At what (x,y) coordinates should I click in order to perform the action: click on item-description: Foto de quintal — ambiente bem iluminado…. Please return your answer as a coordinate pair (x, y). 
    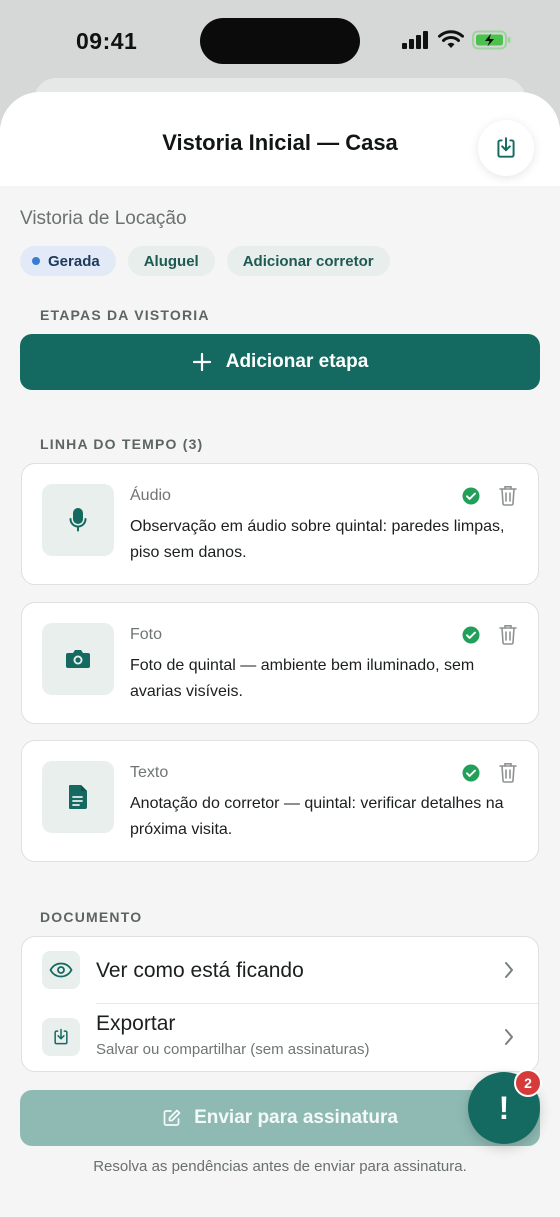
    Looking at the image, I should click on (302, 678).